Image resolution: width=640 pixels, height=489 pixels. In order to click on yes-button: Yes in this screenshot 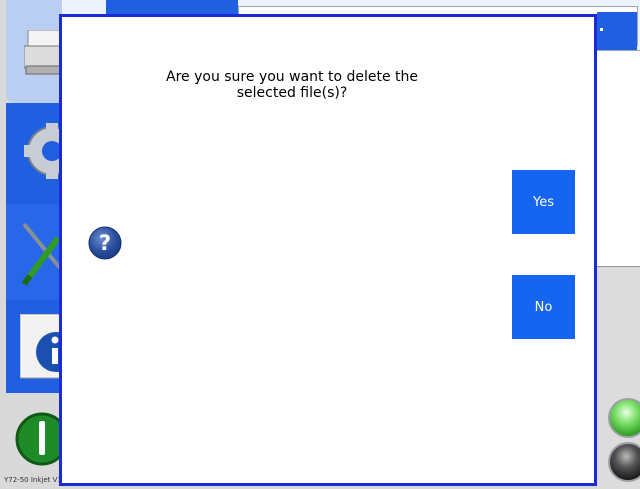, I will do `click(543, 202)`.